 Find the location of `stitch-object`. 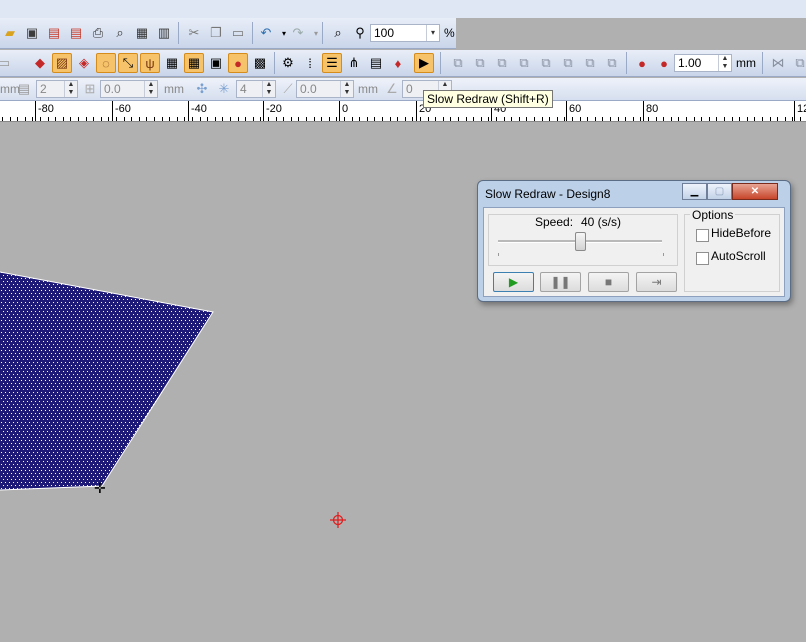

stitch-object is located at coordinates (106, 381).